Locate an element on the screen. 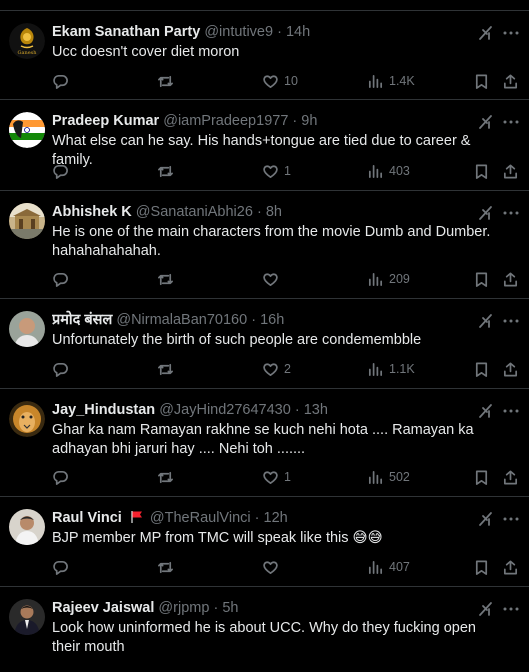  views-button: 209 is located at coordinates (388, 279).